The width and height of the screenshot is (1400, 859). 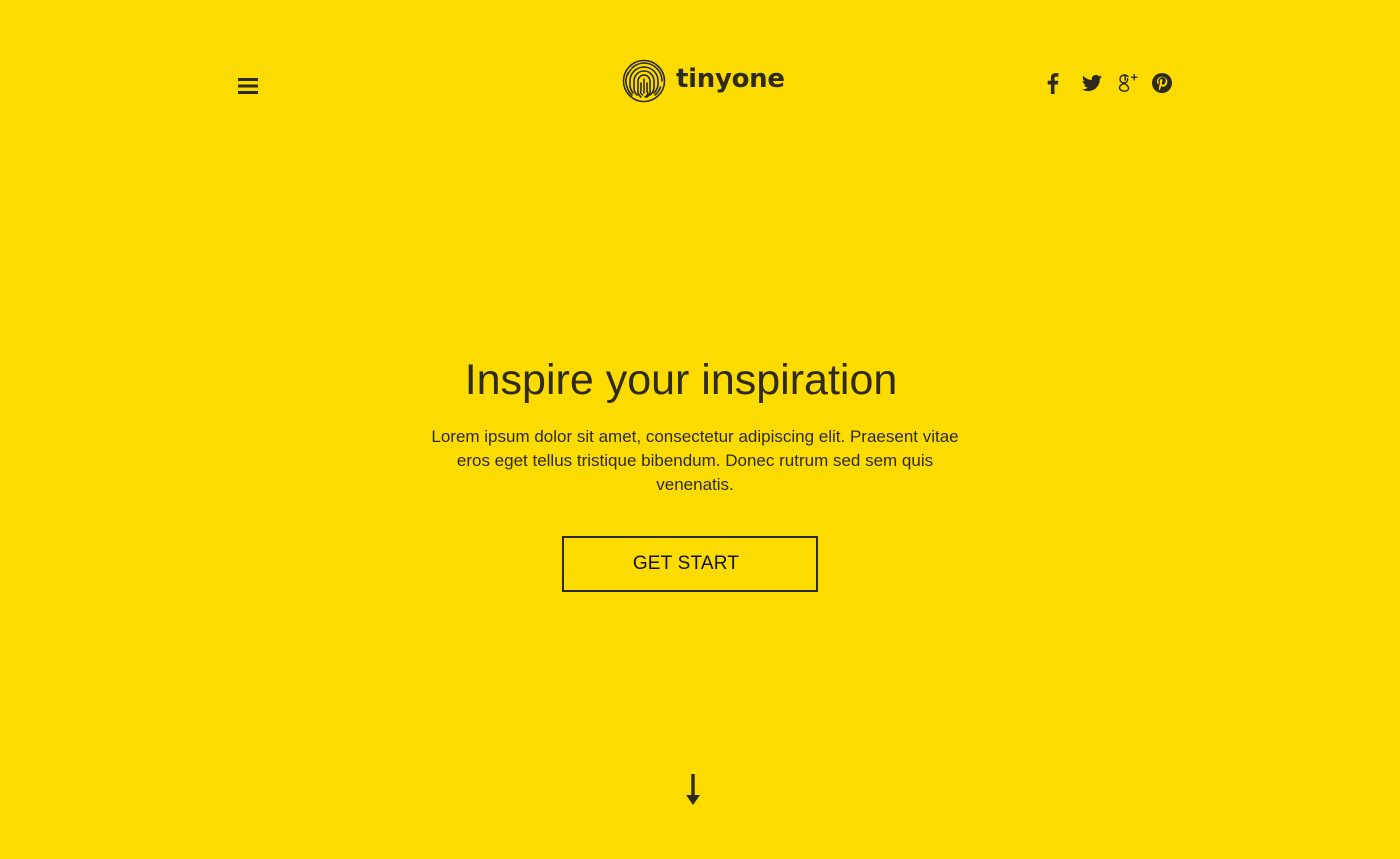 I want to click on fingerprint-icon, so click(x=644, y=81).